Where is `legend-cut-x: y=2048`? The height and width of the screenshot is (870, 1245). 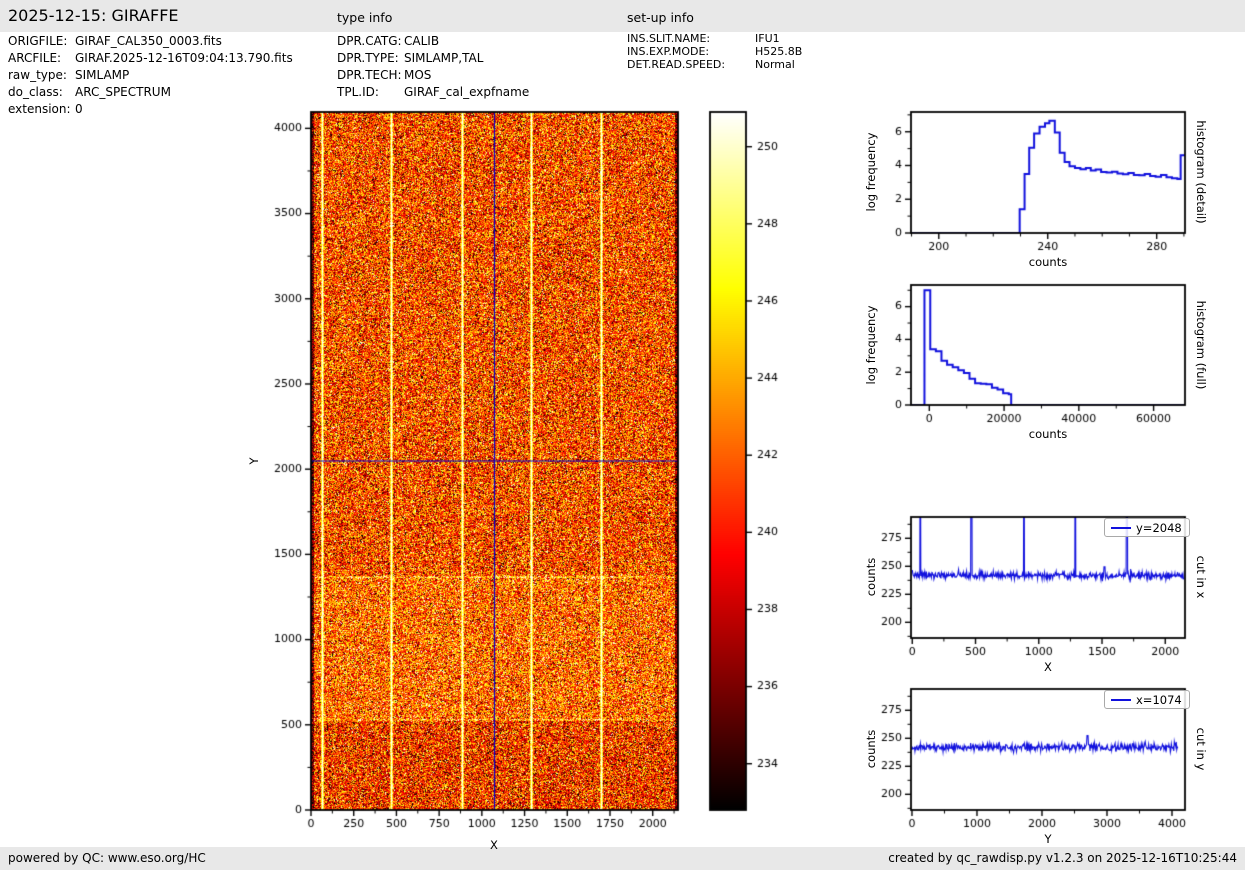
legend-cut-x: y=2048 is located at coordinates (1147, 527).